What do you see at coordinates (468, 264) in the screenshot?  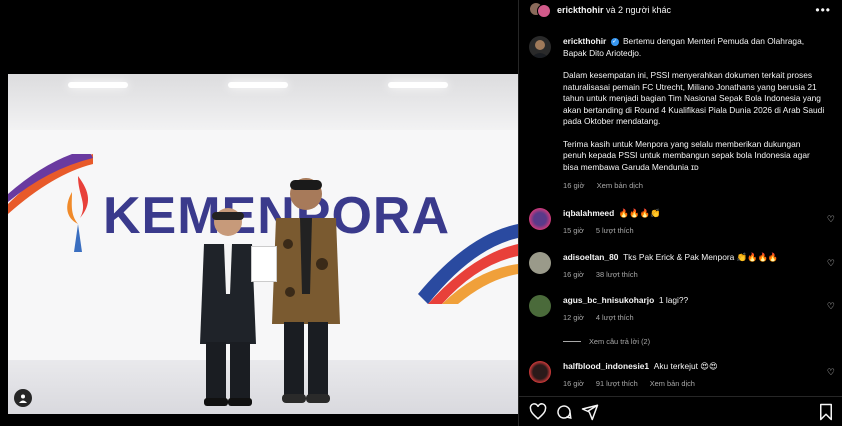 I see `swoosh-graphic-right` at bounding box center [468, 264].